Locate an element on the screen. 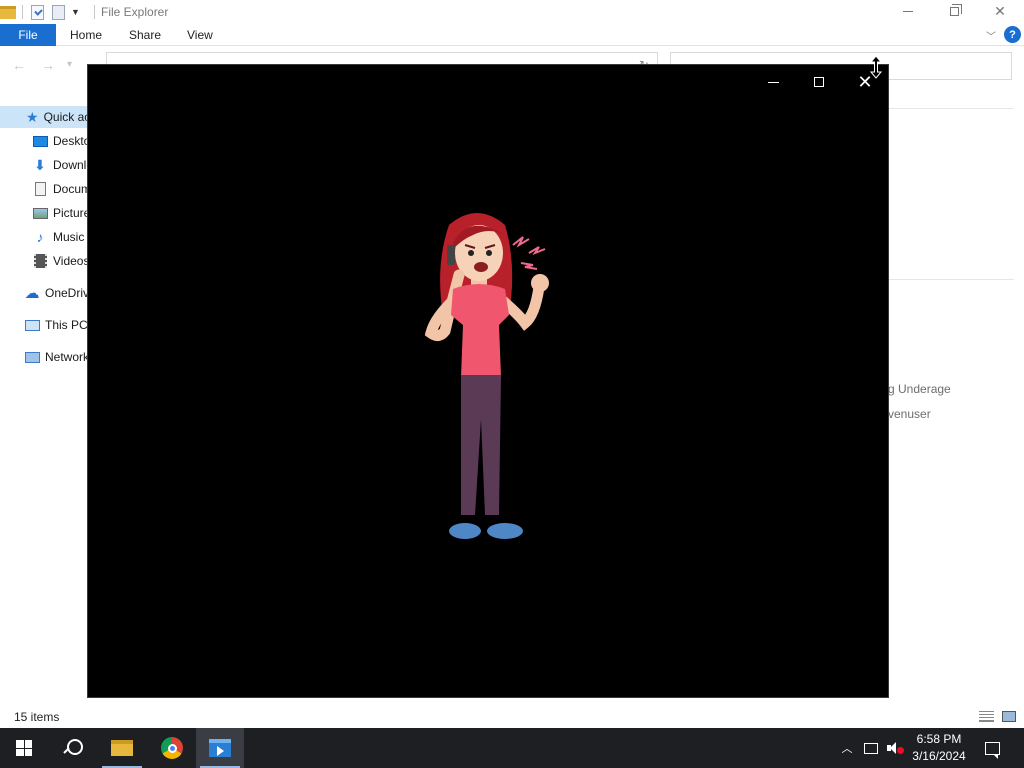 Image resolution: width=1024 pixels, height=768 pixels. onedrive-cloud-icon: ☁ is located at coordinates (32, 293).